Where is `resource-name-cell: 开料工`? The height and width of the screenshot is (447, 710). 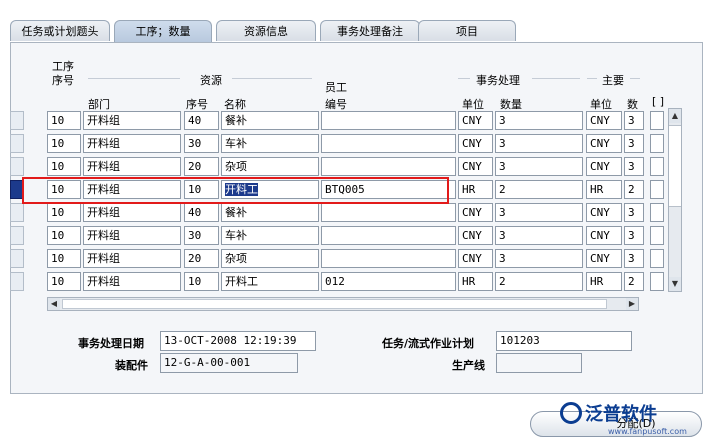 resource-name-cell: 开料工 is located at coordinates (270, 281).